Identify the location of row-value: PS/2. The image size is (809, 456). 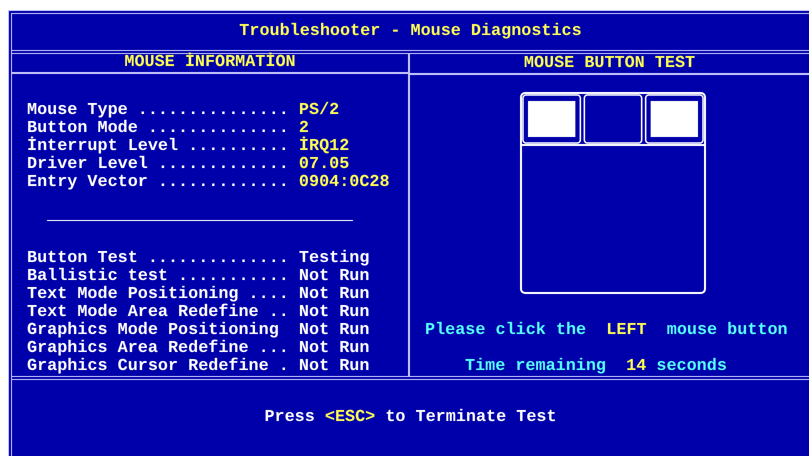
(319, 110).